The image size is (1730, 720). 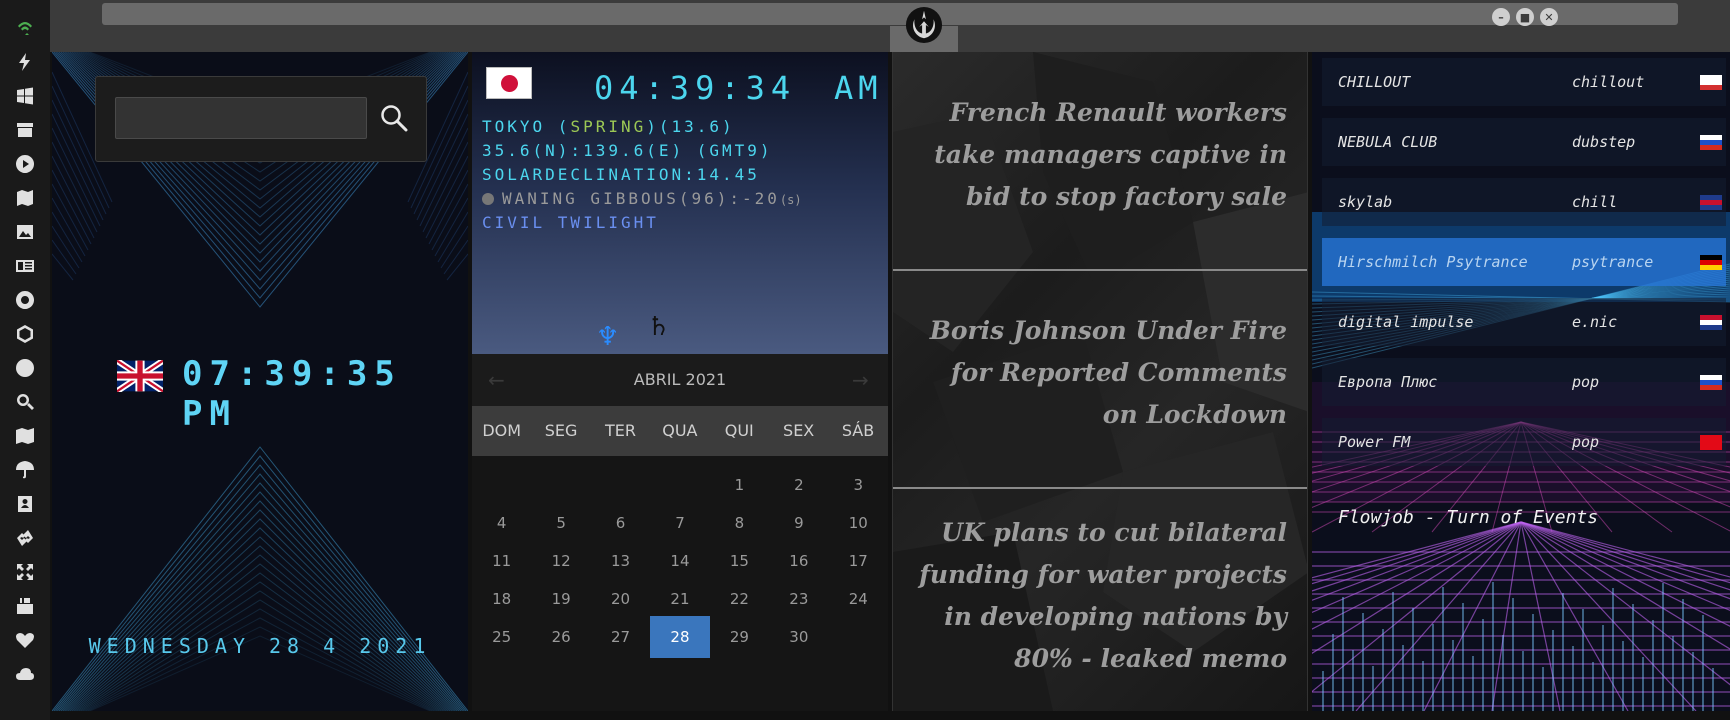 What do you see at coordinates (25, 504) in the screenshot?
I see `contacts-icon` at bounding box center [25, 504].